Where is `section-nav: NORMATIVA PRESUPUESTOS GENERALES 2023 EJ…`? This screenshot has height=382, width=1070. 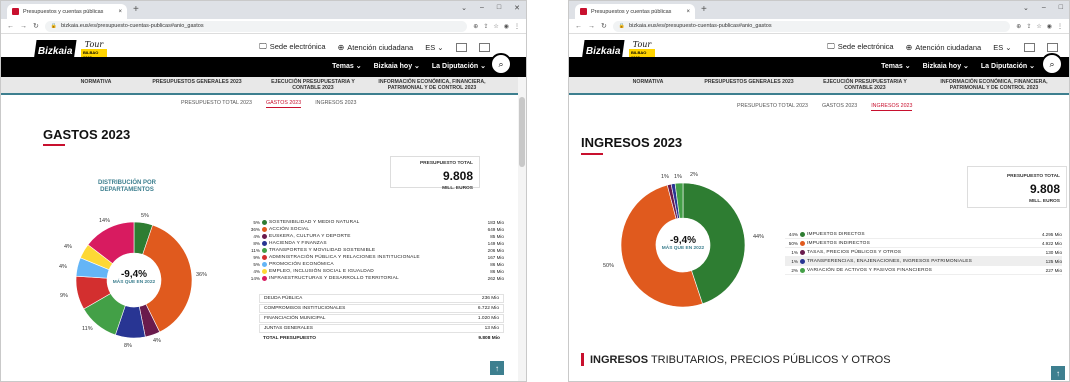
section-nav: NORMATIVA PRESUPUESTOS GENERALES 2023 EJ… is located at coordinates (263, 86).